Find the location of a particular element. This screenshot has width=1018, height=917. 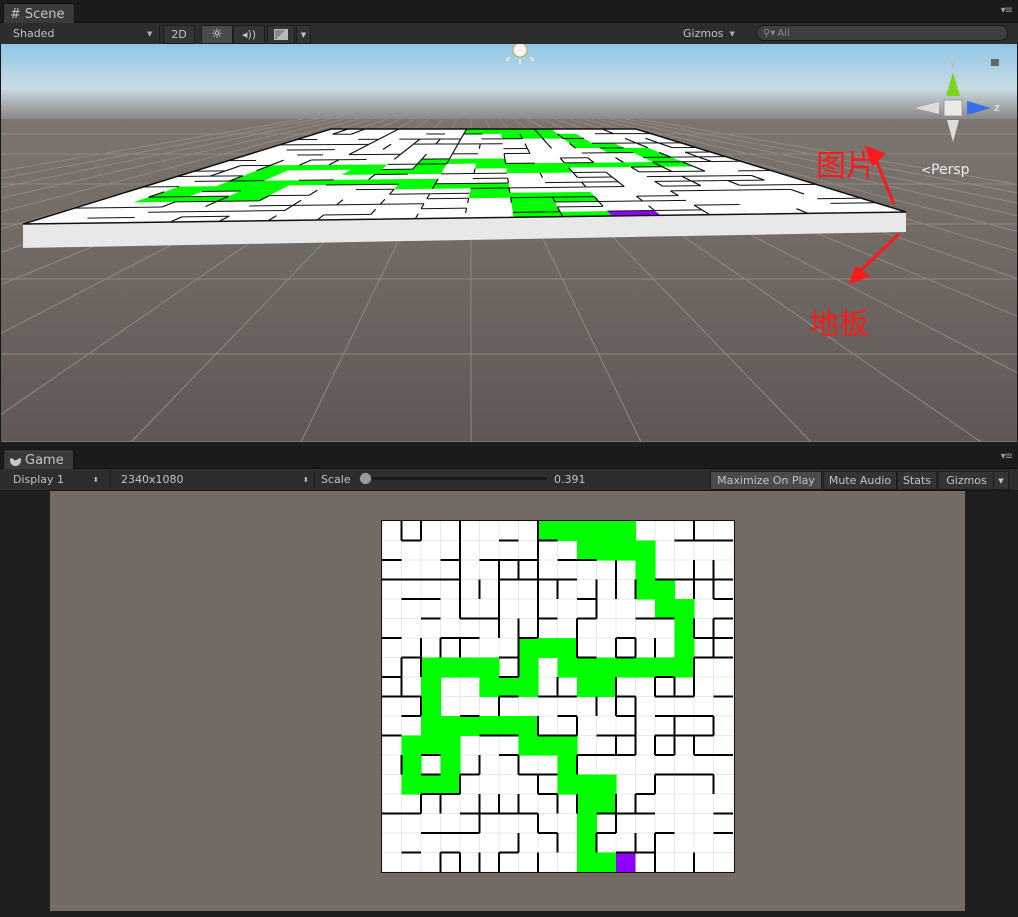

tab-game: Game is located at coordinates (38, 459).